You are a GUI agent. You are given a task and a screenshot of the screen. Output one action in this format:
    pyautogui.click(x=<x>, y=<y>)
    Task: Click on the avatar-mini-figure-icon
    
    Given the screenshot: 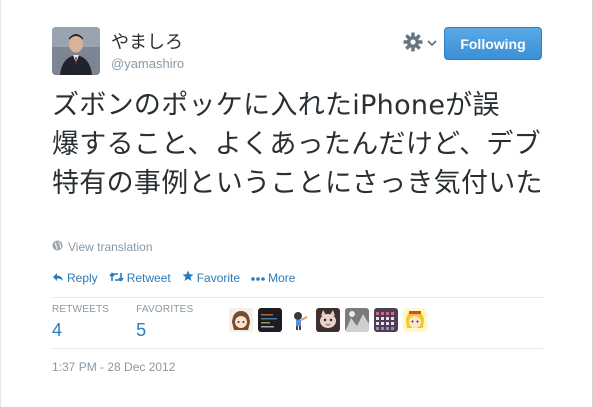 What is the action you would take?
    pyautogui.click(x=299, y=320)
    